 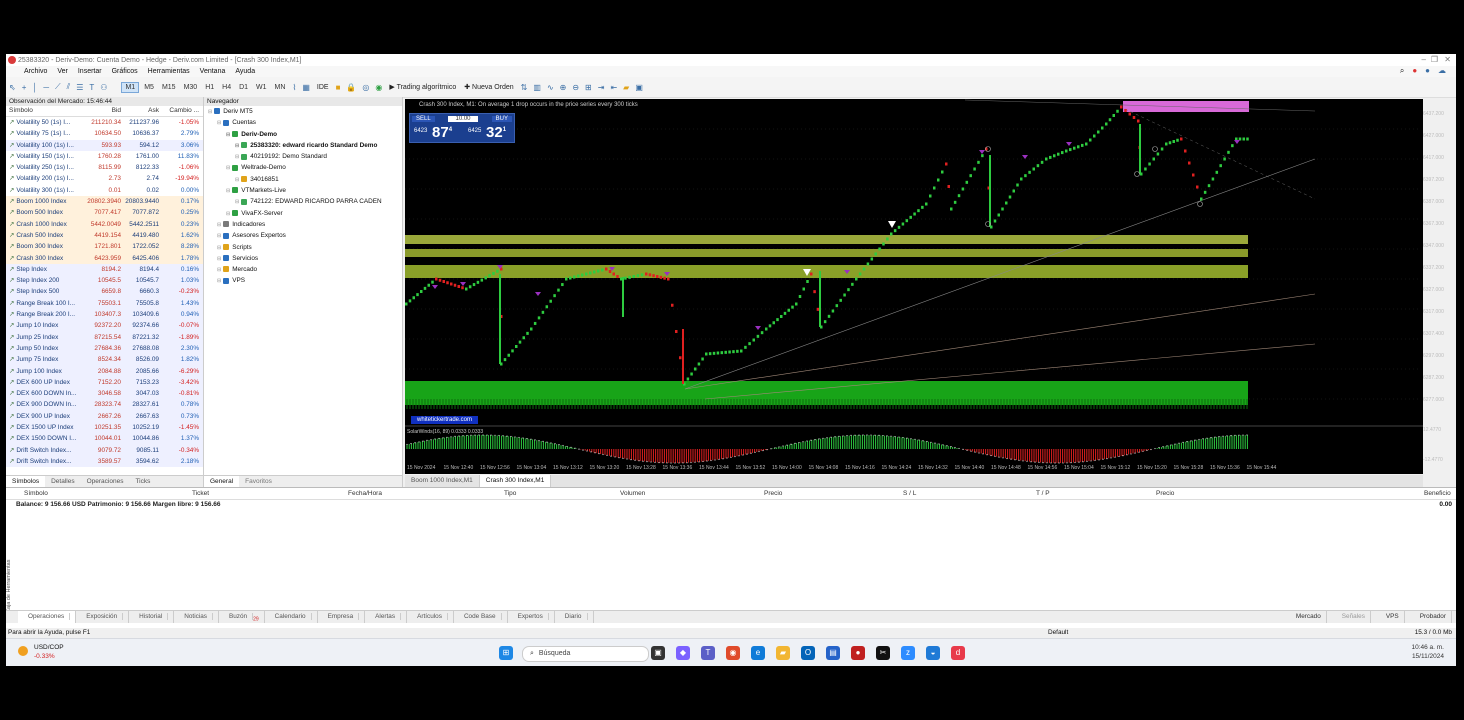 What do you see at coordinates (46, 87) in the screenshot?
I see `horizontal-line-icon: ─` at bounding box center [46, 87].